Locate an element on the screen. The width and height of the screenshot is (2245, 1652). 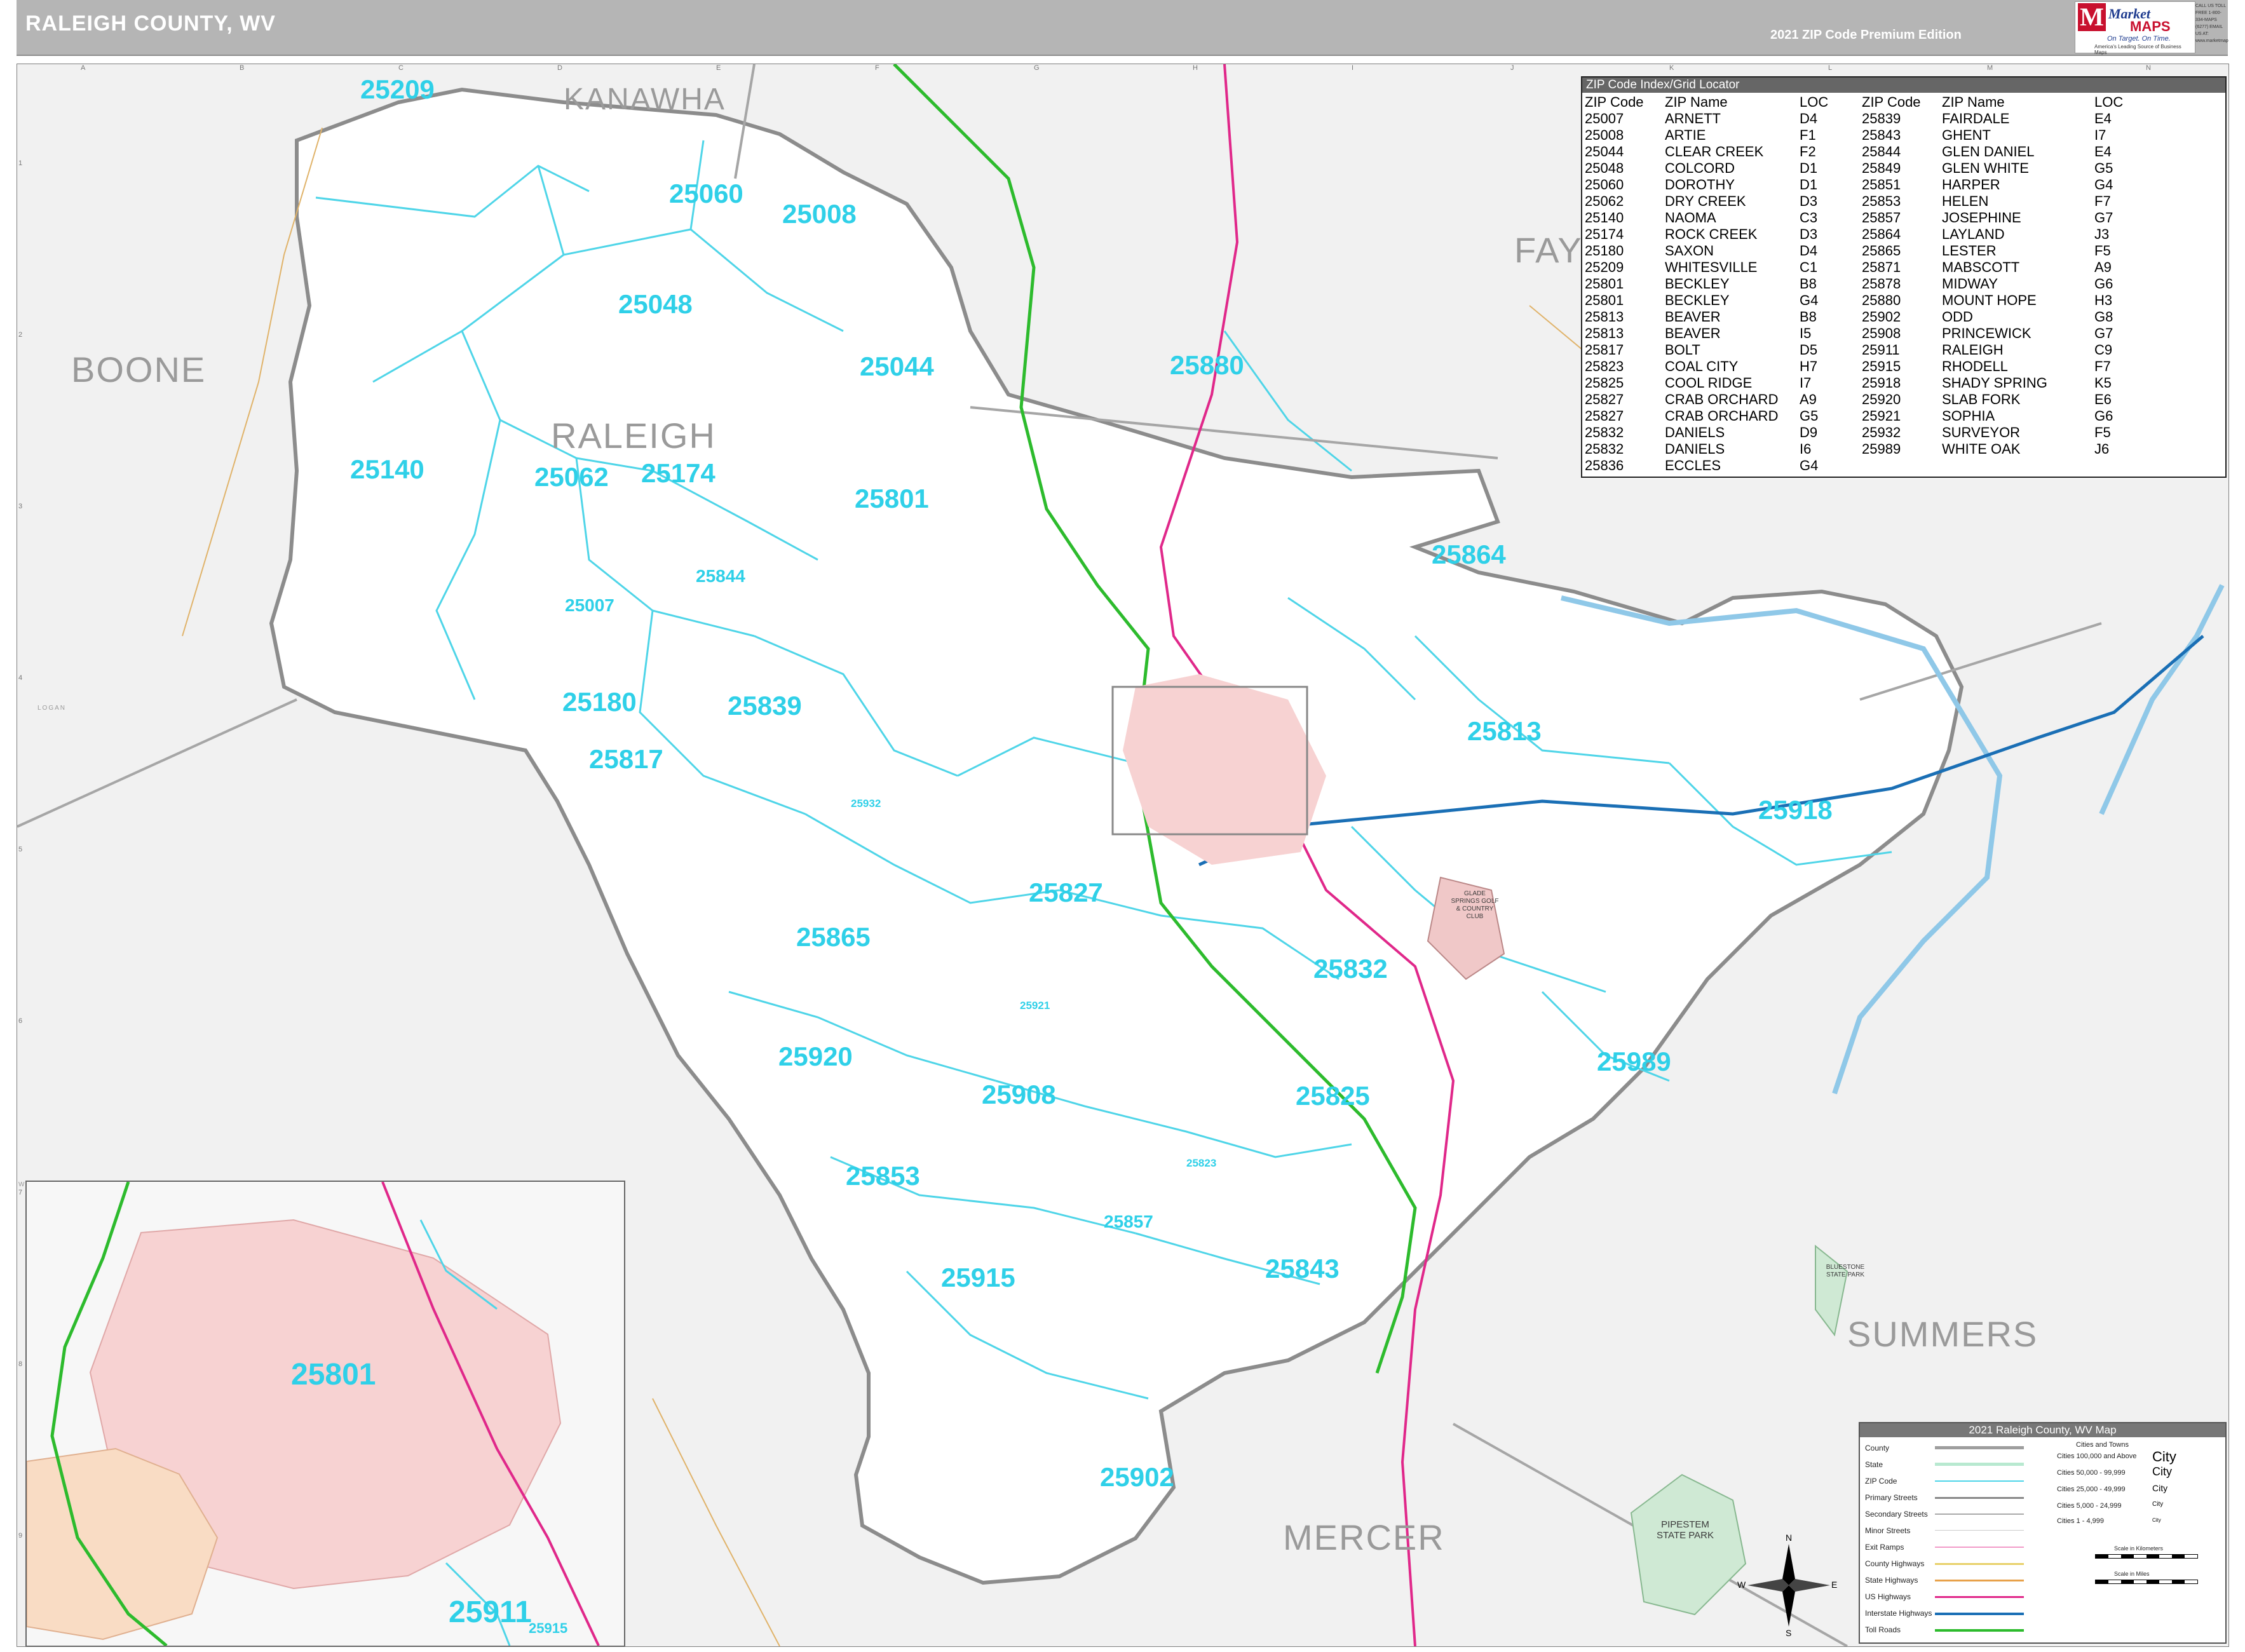
zip-label-25007: 25007 is located at coordinates (589, 605).